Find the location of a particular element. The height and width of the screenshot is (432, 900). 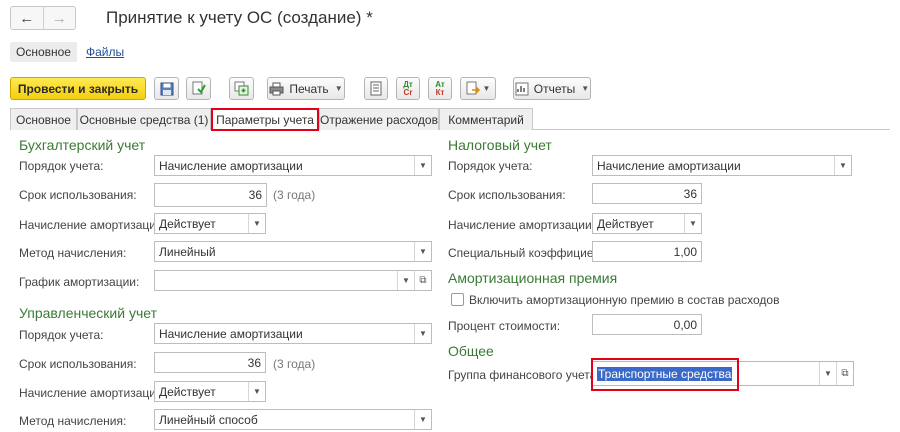

list-document-icon is located at coordinates (376, 88).